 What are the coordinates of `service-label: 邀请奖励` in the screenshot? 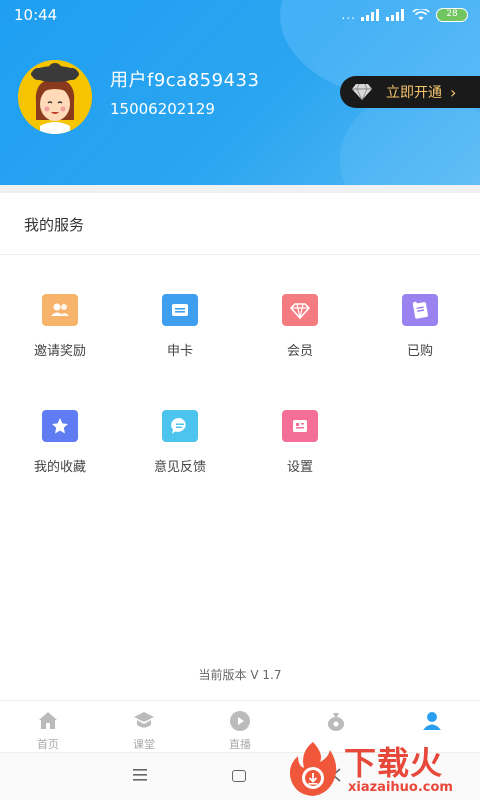 It's located at (59, 351).